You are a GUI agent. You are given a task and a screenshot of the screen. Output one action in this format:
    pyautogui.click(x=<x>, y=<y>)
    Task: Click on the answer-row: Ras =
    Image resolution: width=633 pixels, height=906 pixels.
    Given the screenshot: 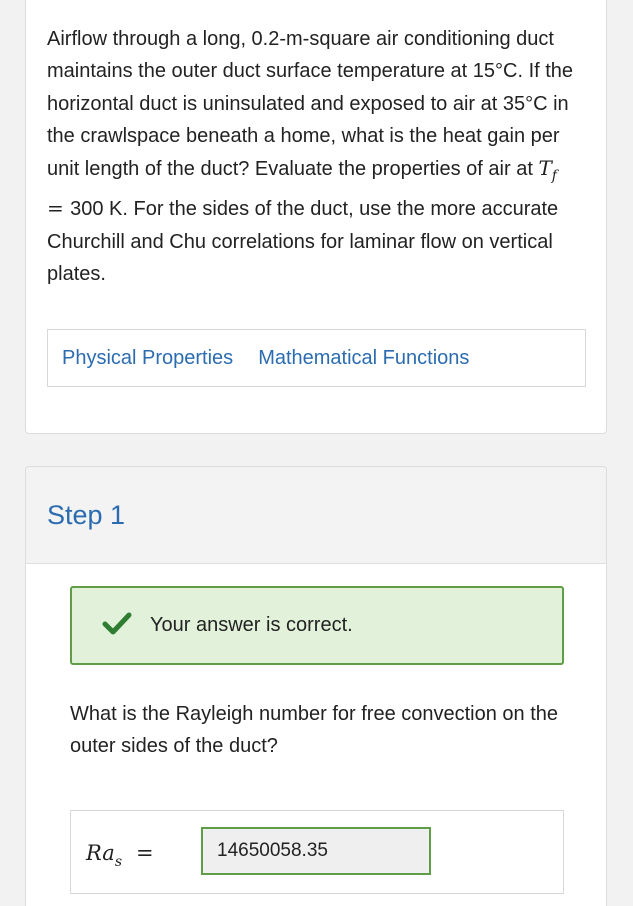 What is the action you would take?
    pyautogui.click(x=317, y=852)
    